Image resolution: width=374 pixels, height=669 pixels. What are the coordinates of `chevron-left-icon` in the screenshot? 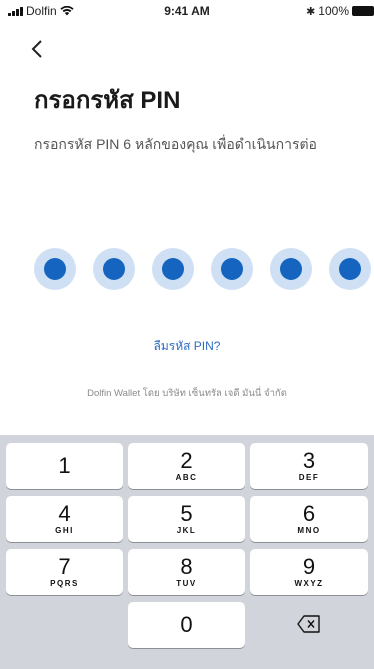 It's located at (36, 49).